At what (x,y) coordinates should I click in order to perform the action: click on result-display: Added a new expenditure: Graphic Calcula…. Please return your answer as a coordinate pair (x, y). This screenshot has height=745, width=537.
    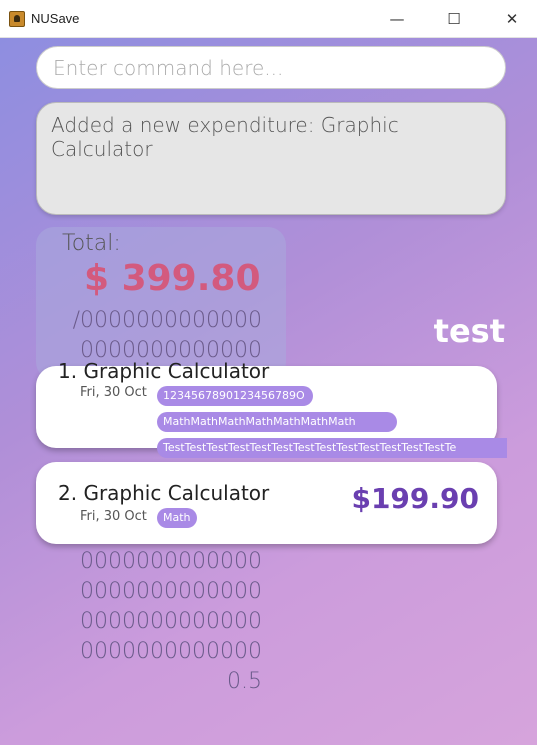
    Looking at the image, I should click on (271, 158).